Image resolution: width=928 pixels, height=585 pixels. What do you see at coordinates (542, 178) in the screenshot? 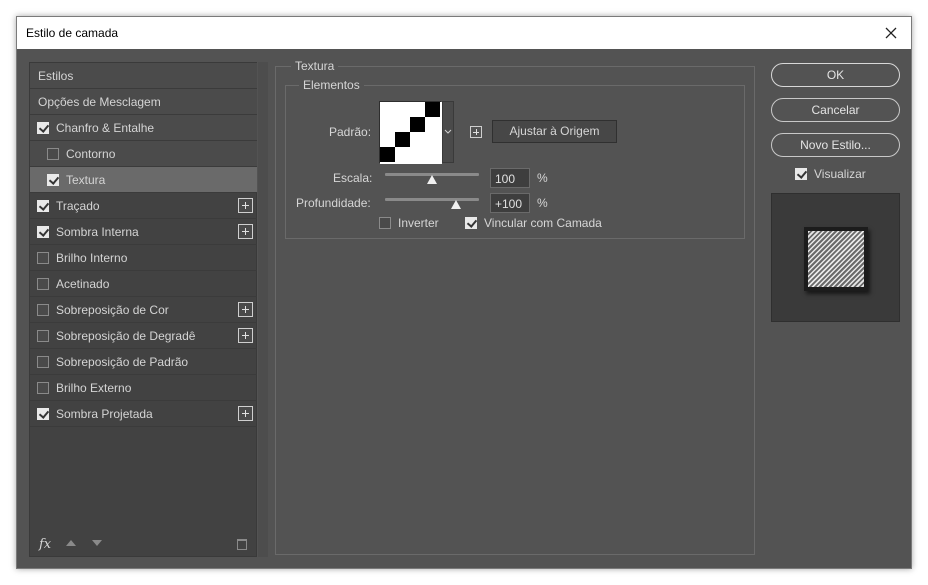
I see `scale-unit: %` at bounding box center [542, 178].